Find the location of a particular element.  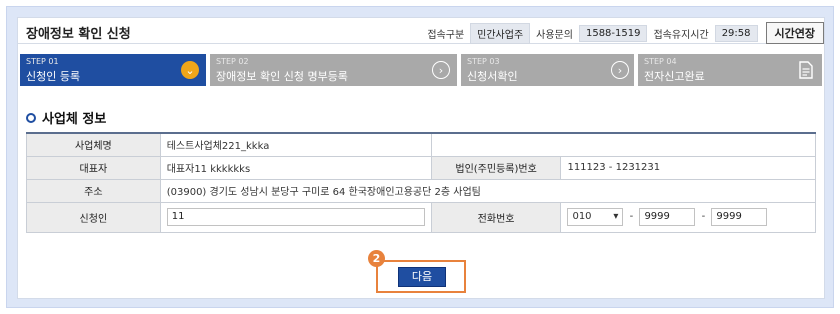

phone-prefix-select: 010 ▾ is located at coordinates (595, 216).